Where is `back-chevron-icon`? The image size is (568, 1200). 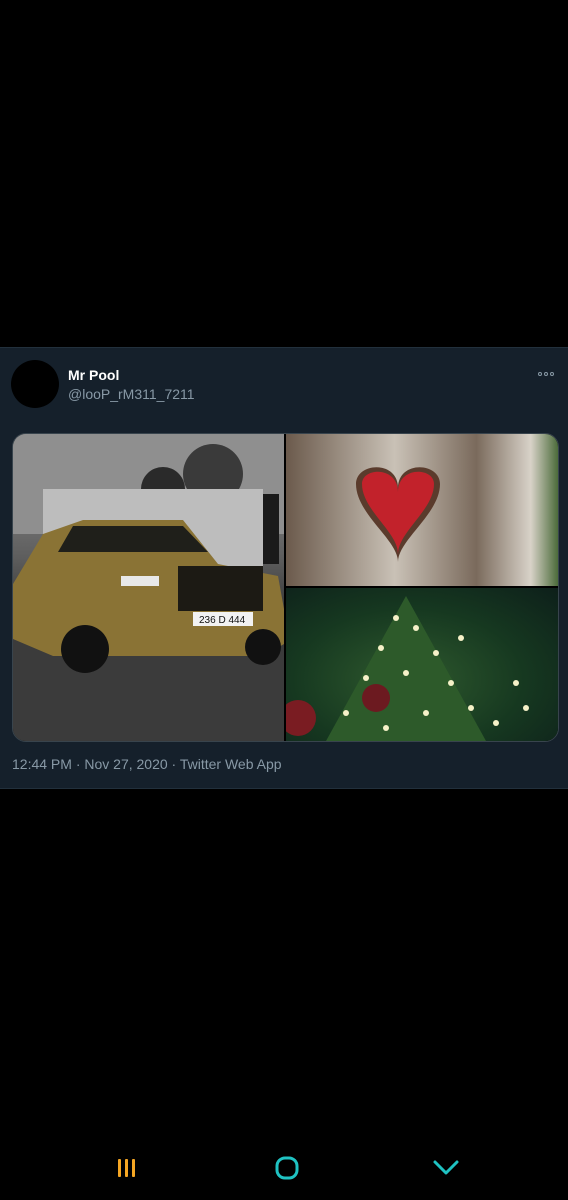 back-chevron-icon is located at coordinates (446, 1168).